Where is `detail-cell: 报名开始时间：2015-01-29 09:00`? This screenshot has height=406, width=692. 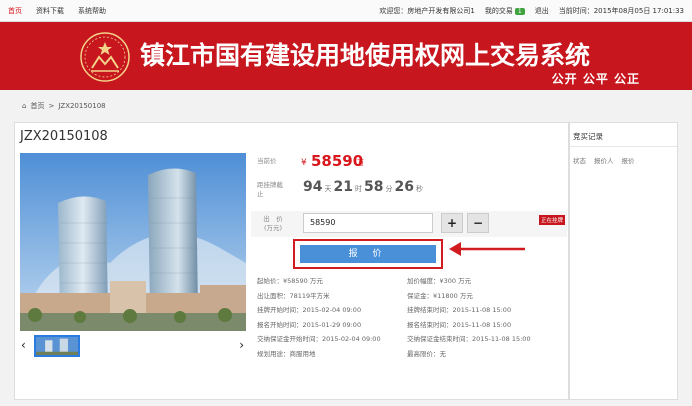
detail-cell: 报名开始时间：2015-01-29 09:00 is located at coordinates (309, 324).